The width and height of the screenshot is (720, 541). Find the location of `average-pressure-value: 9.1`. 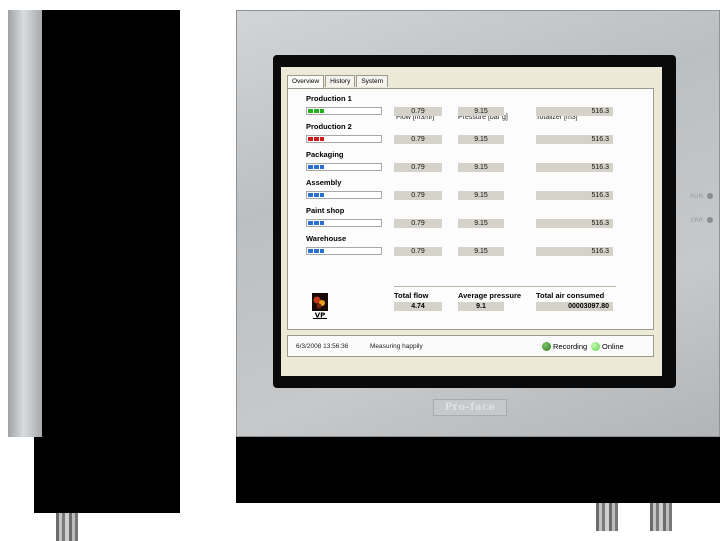

average-pressure-value: 9.1 is located at coordinates (481, 306).